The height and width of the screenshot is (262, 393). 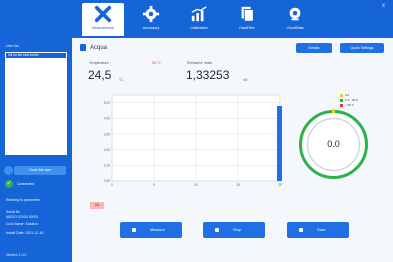 I want to click on tab-label: Calibration, so click(x=199, y=28).